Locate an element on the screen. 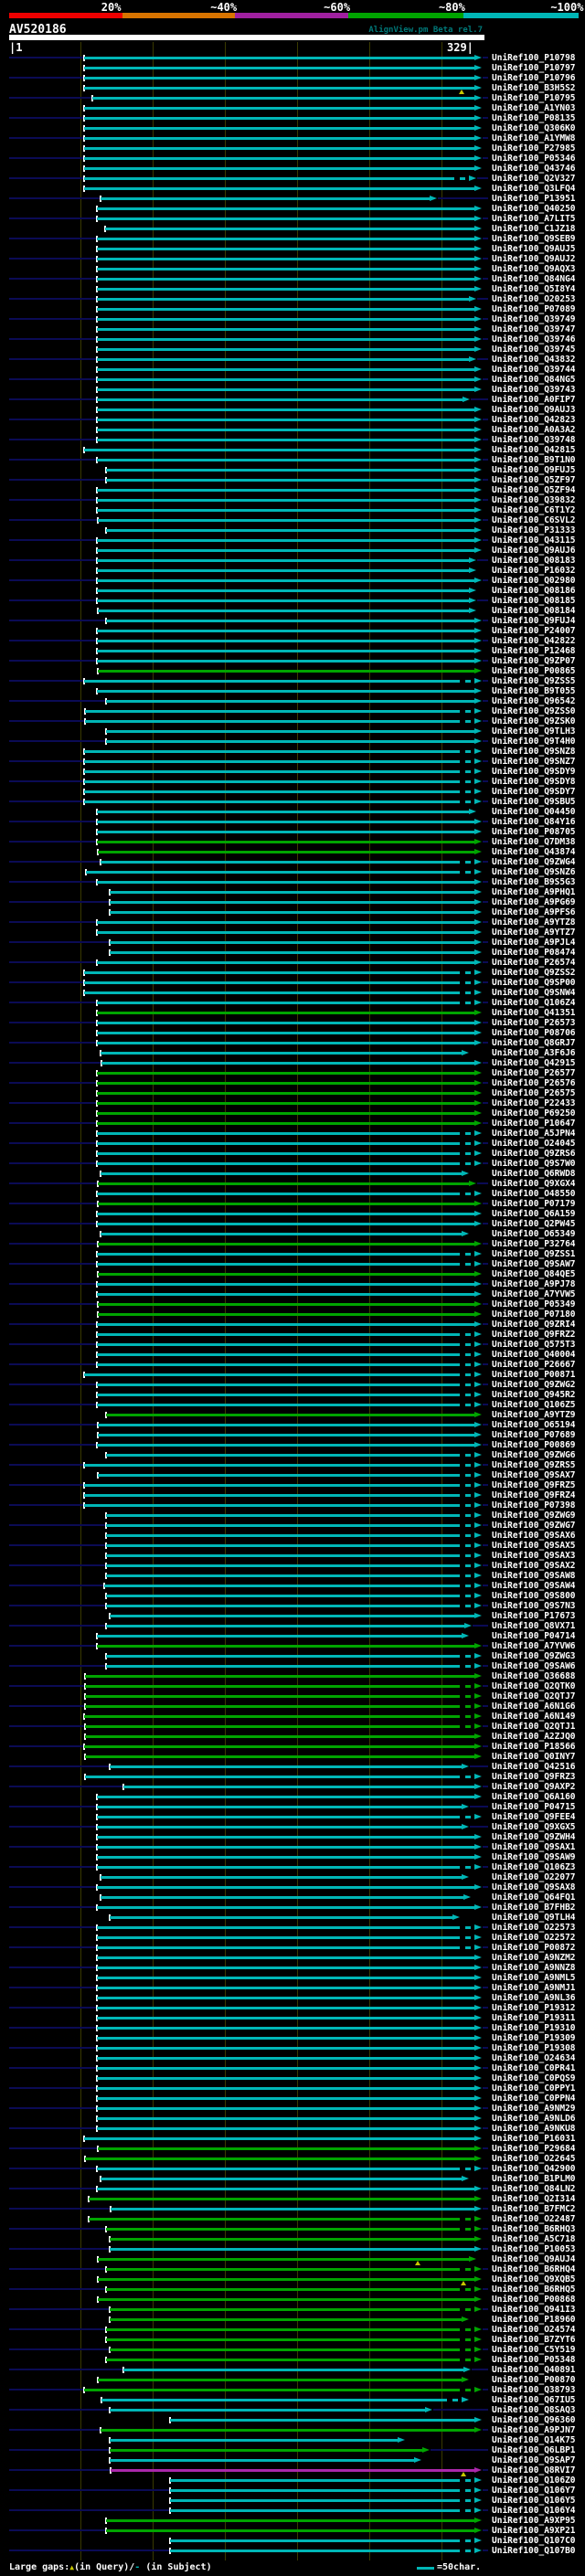 The image size is (585, 2576). alignment-row: UniRef100_Q9ZSS1 is located at coordinates (293, 1254).